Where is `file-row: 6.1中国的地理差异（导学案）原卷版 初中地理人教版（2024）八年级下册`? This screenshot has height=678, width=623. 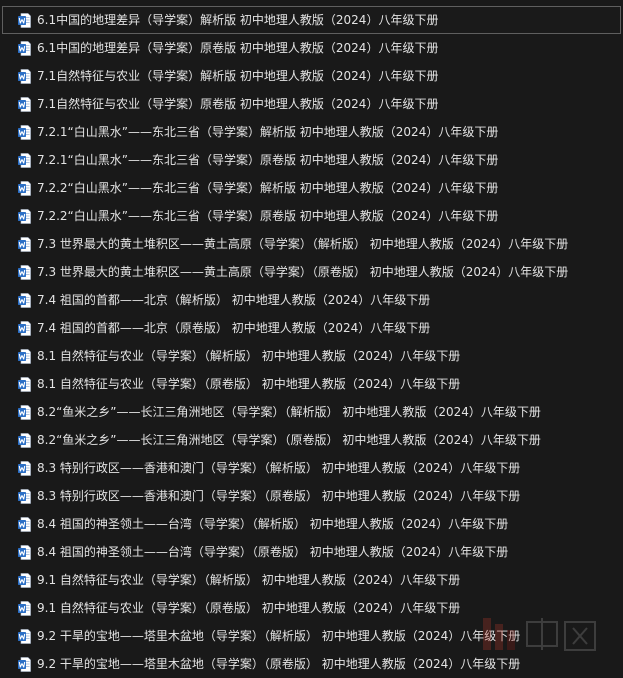 file-row: 6.1中国的地理差异（导学案）原卷版 初中地理人教版（2024）八年级下册 is located at coordinates (311, 48).